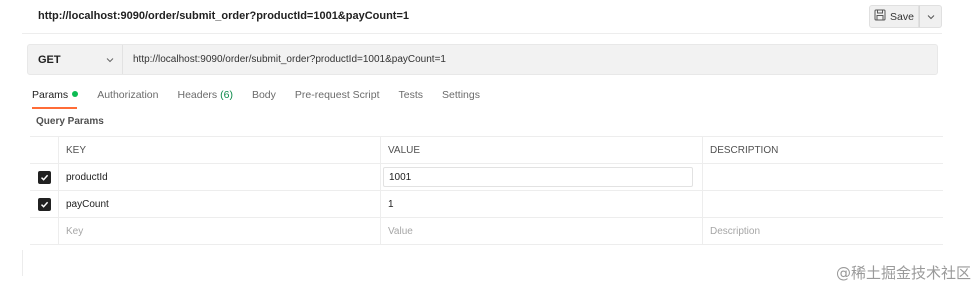  I want to click on param-key-cell: productId, so click(220, 177).